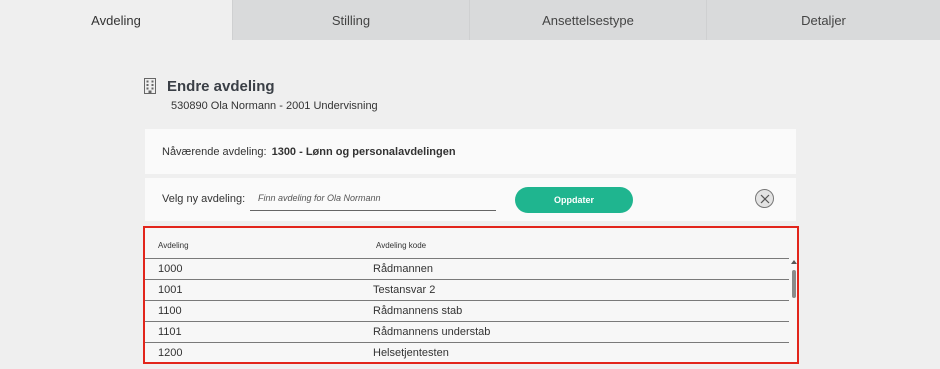  What do you see at coordinates (170, 332) in the screenshot?
I see `cell-avdeling: 1101` at bounding box center [170, 332].